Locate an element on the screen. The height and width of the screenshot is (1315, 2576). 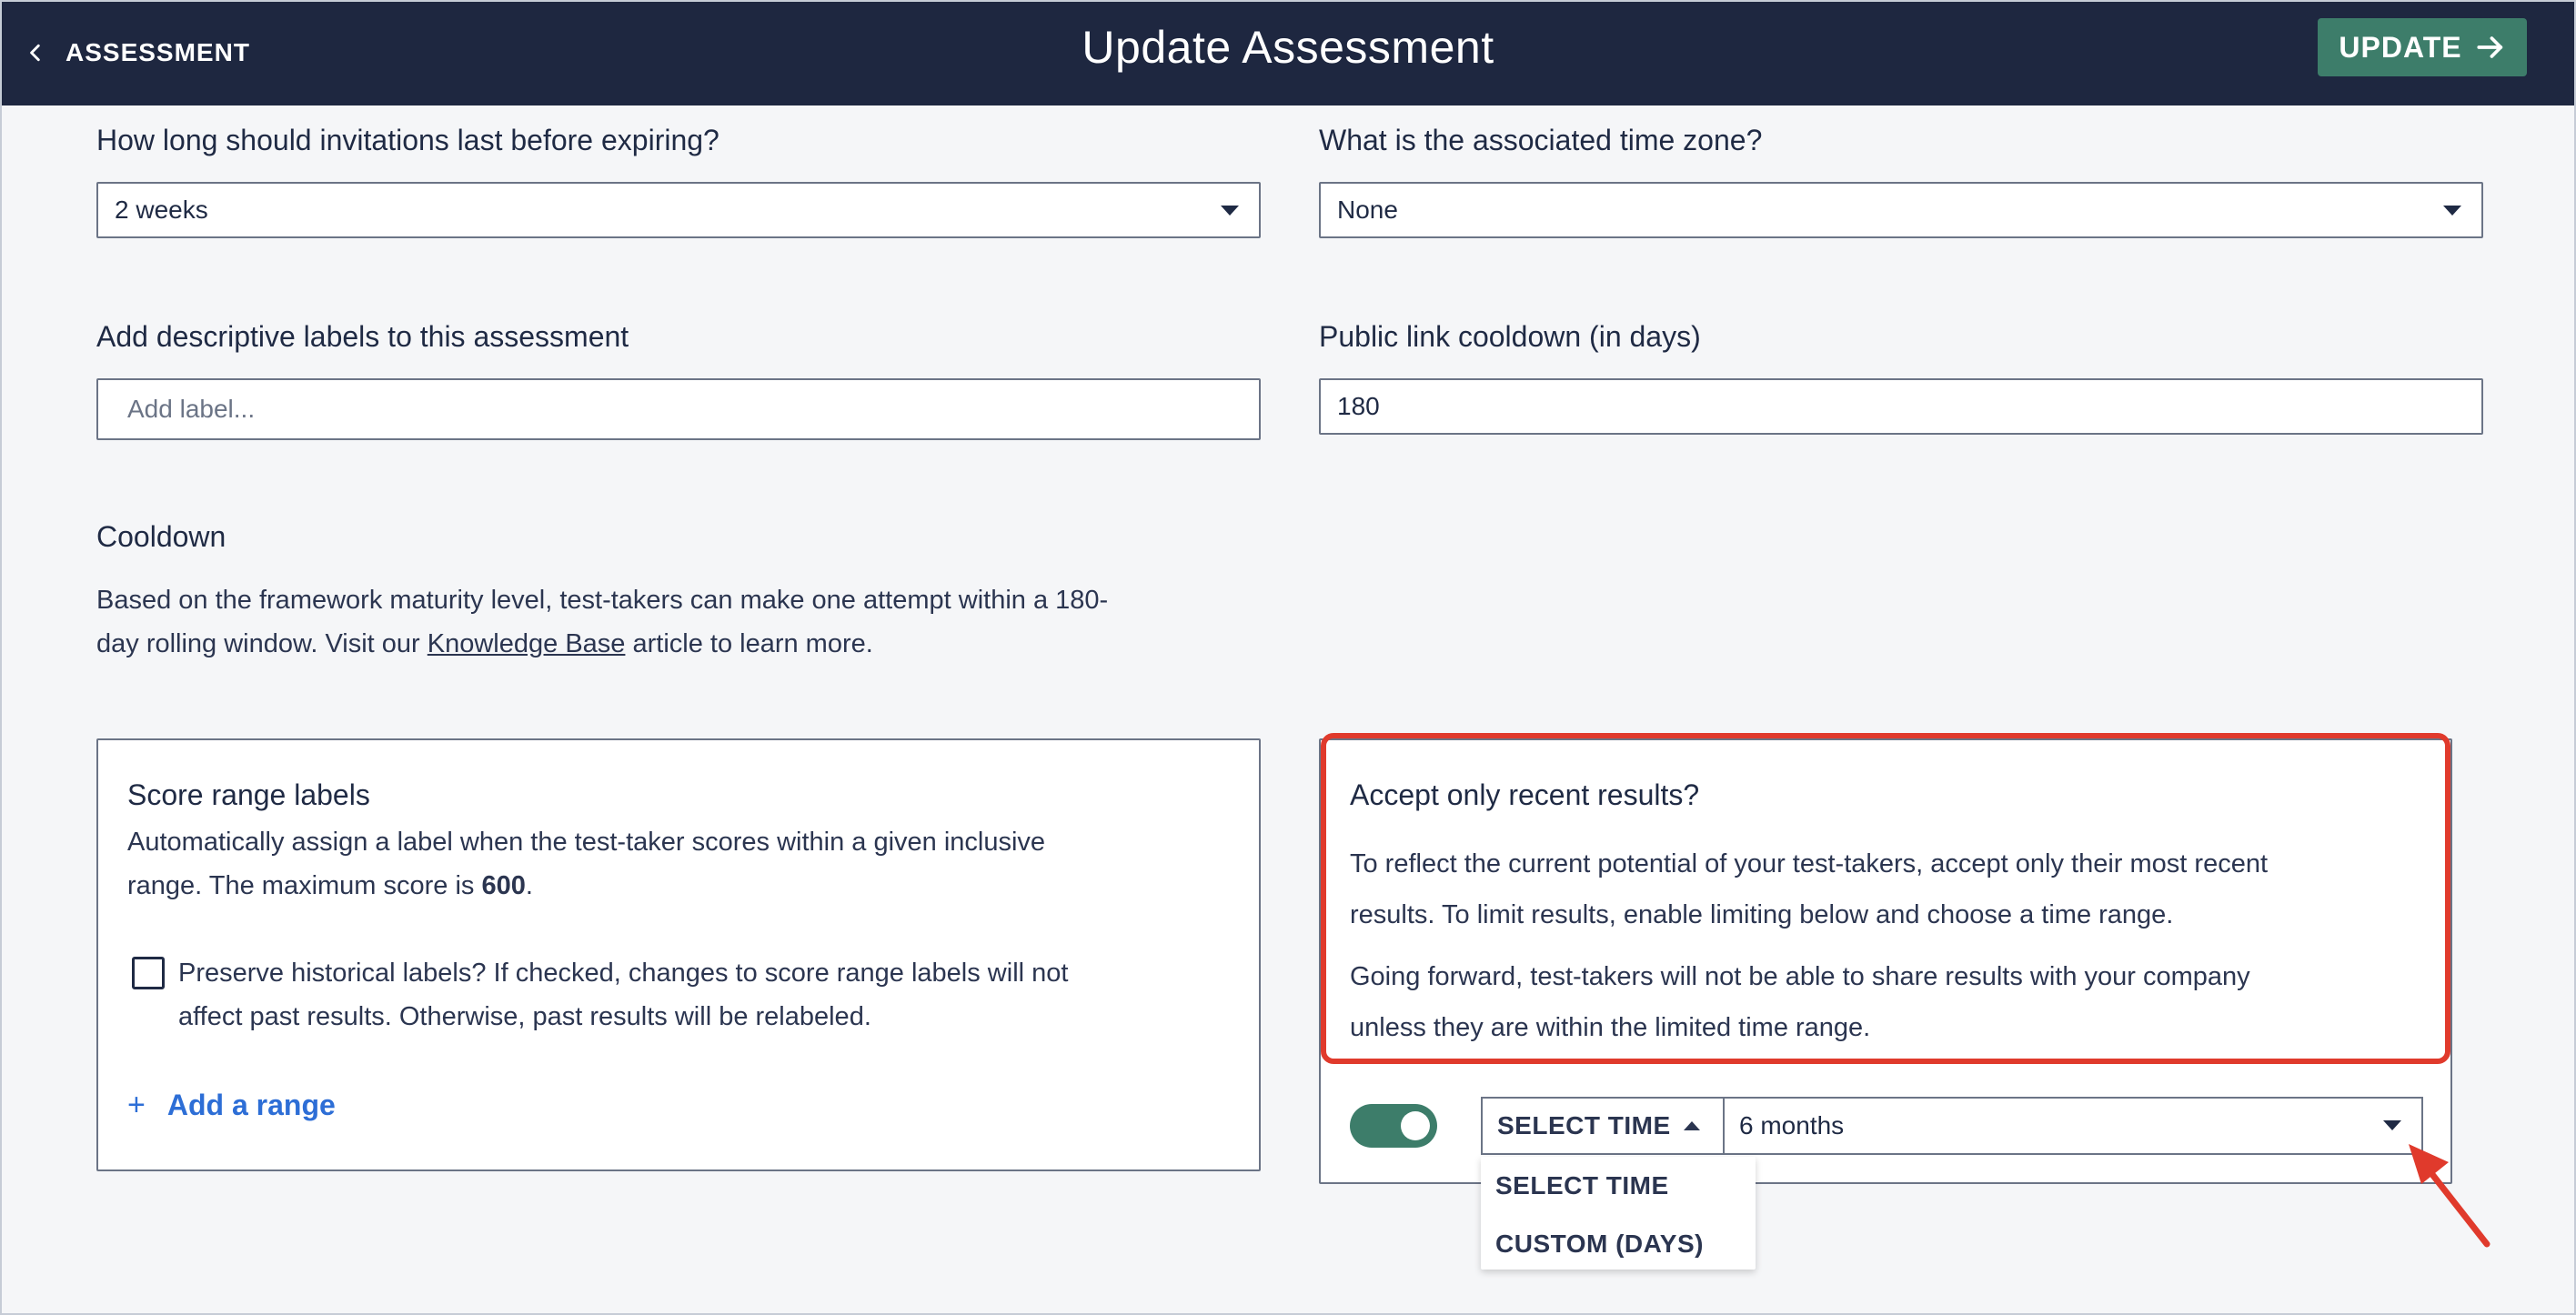
time-unit-select: SELECT TIME is located at coordinates (1603, 1126).